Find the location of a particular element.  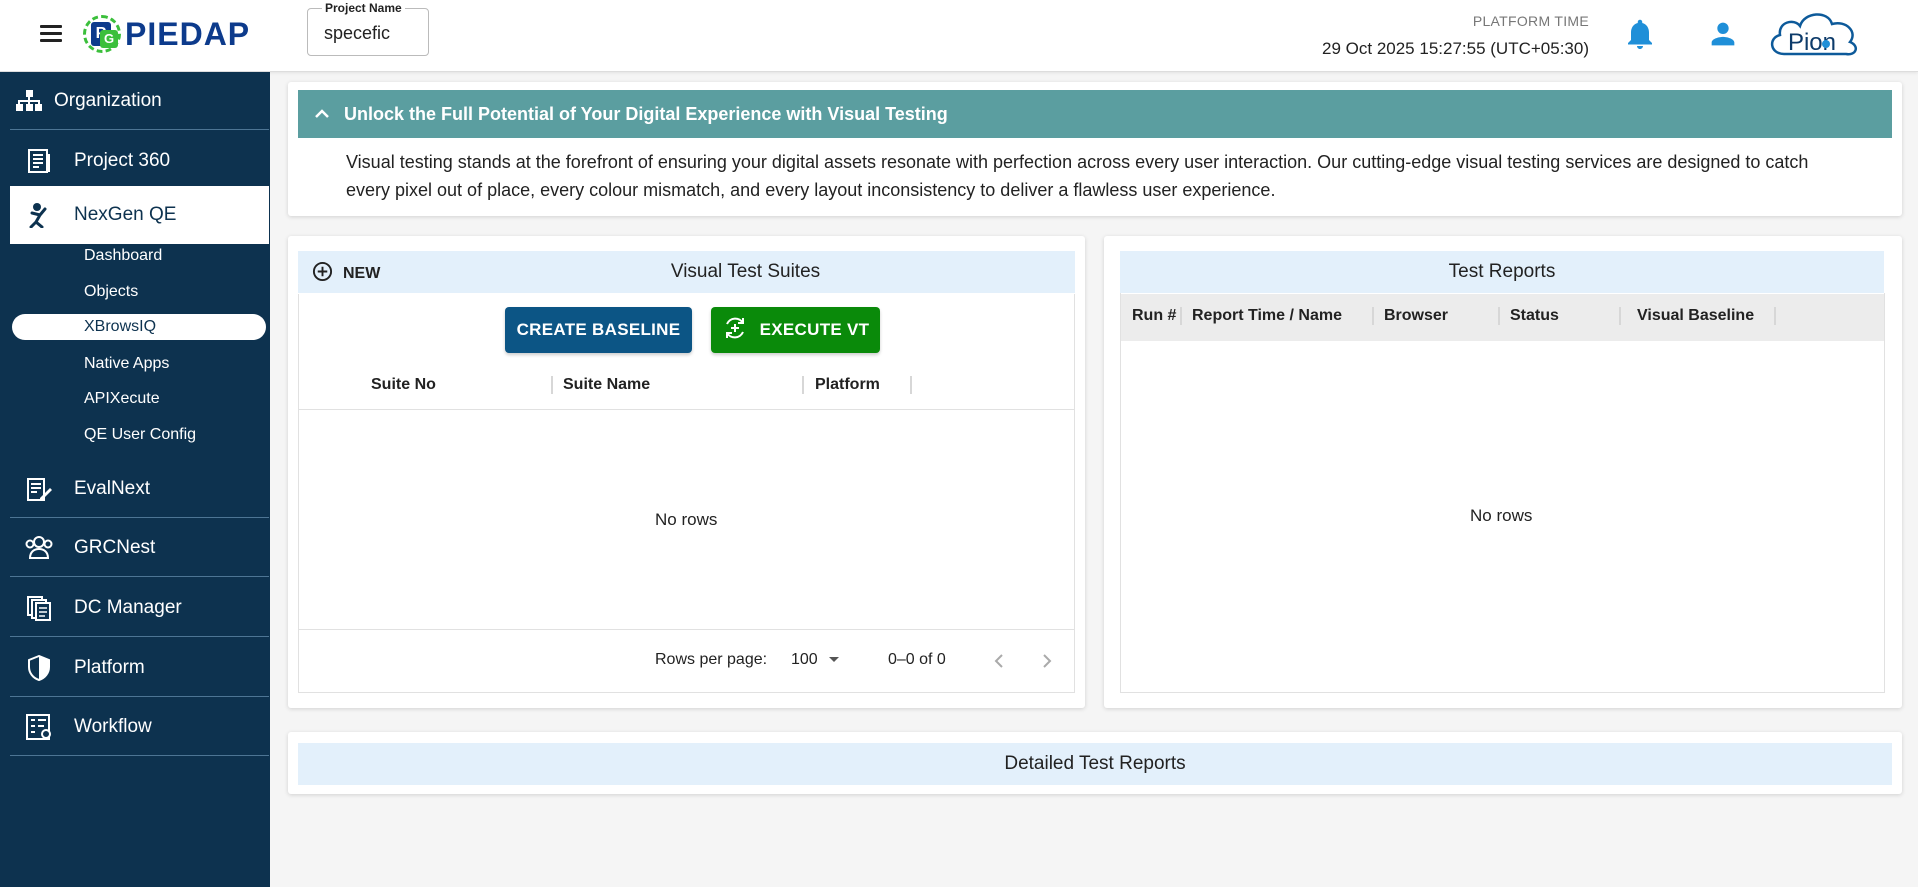

sidebar-item-workflow: Workflow is located at coordinates (139, 727).